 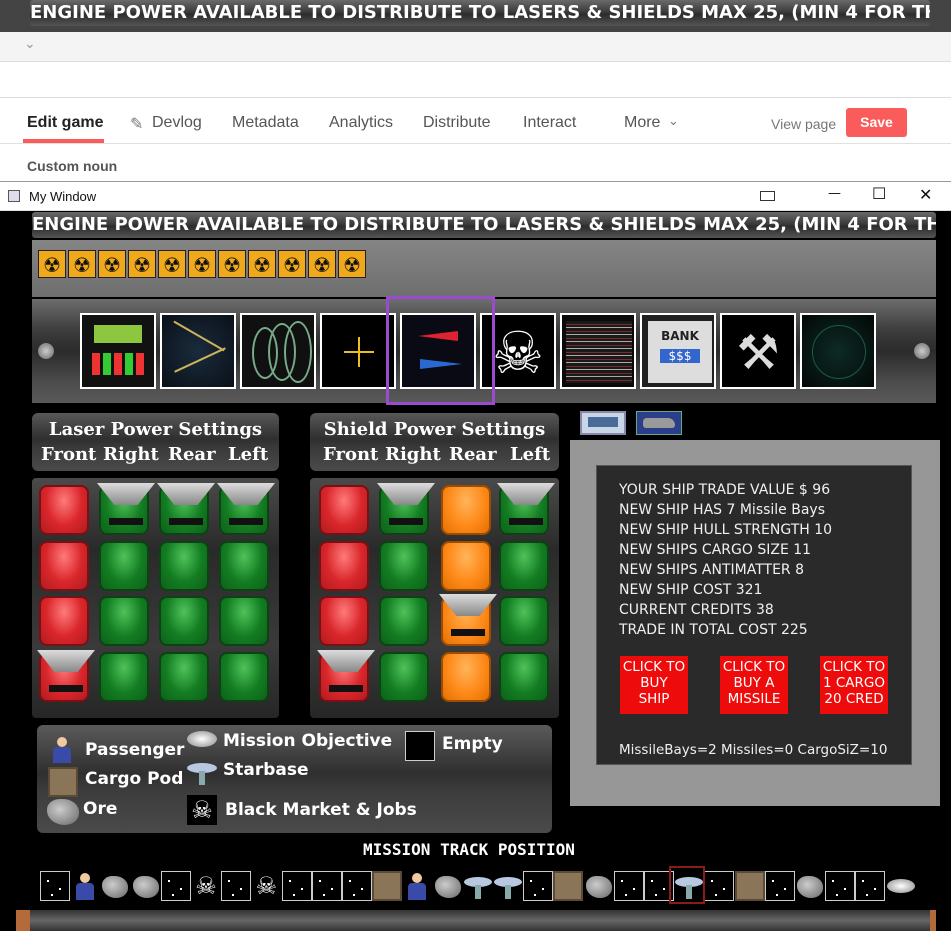 I want to click on tab-more: More, so click(x=642, y=123).